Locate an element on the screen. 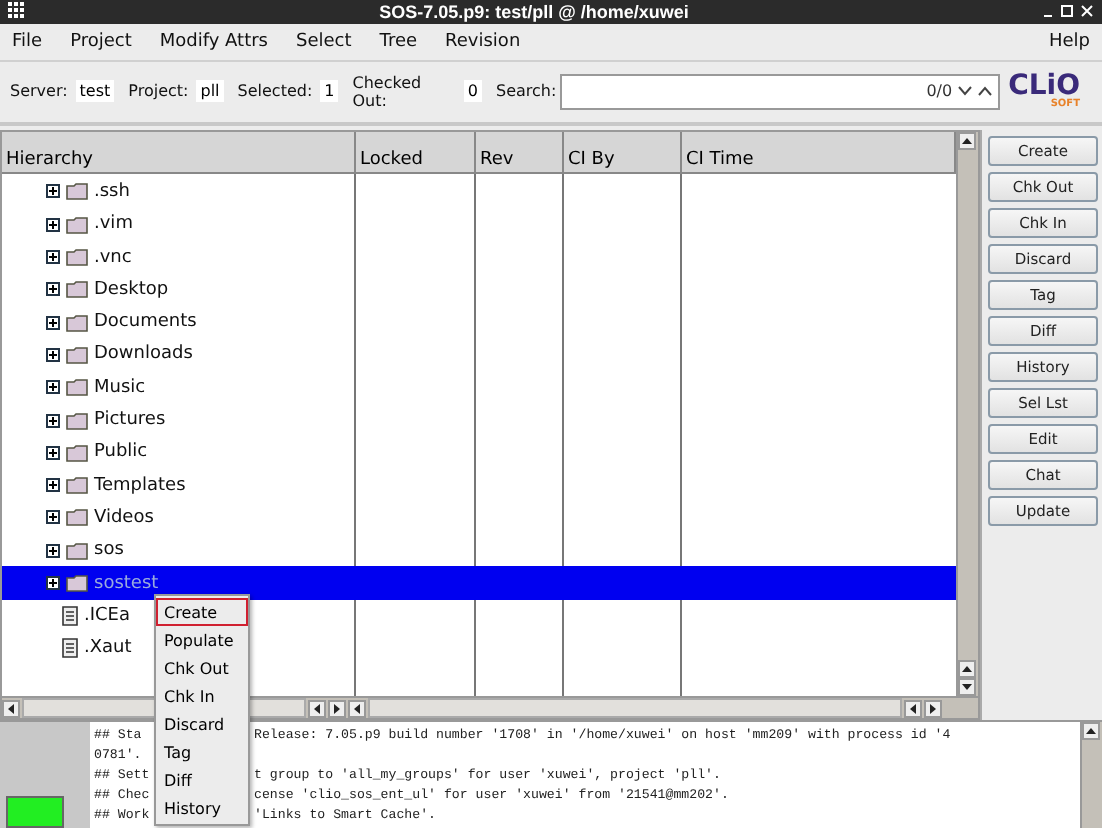  window-title: SOS-7.05.p9: test/pll @ /home/xuwei is located at coordinates (534, 11).